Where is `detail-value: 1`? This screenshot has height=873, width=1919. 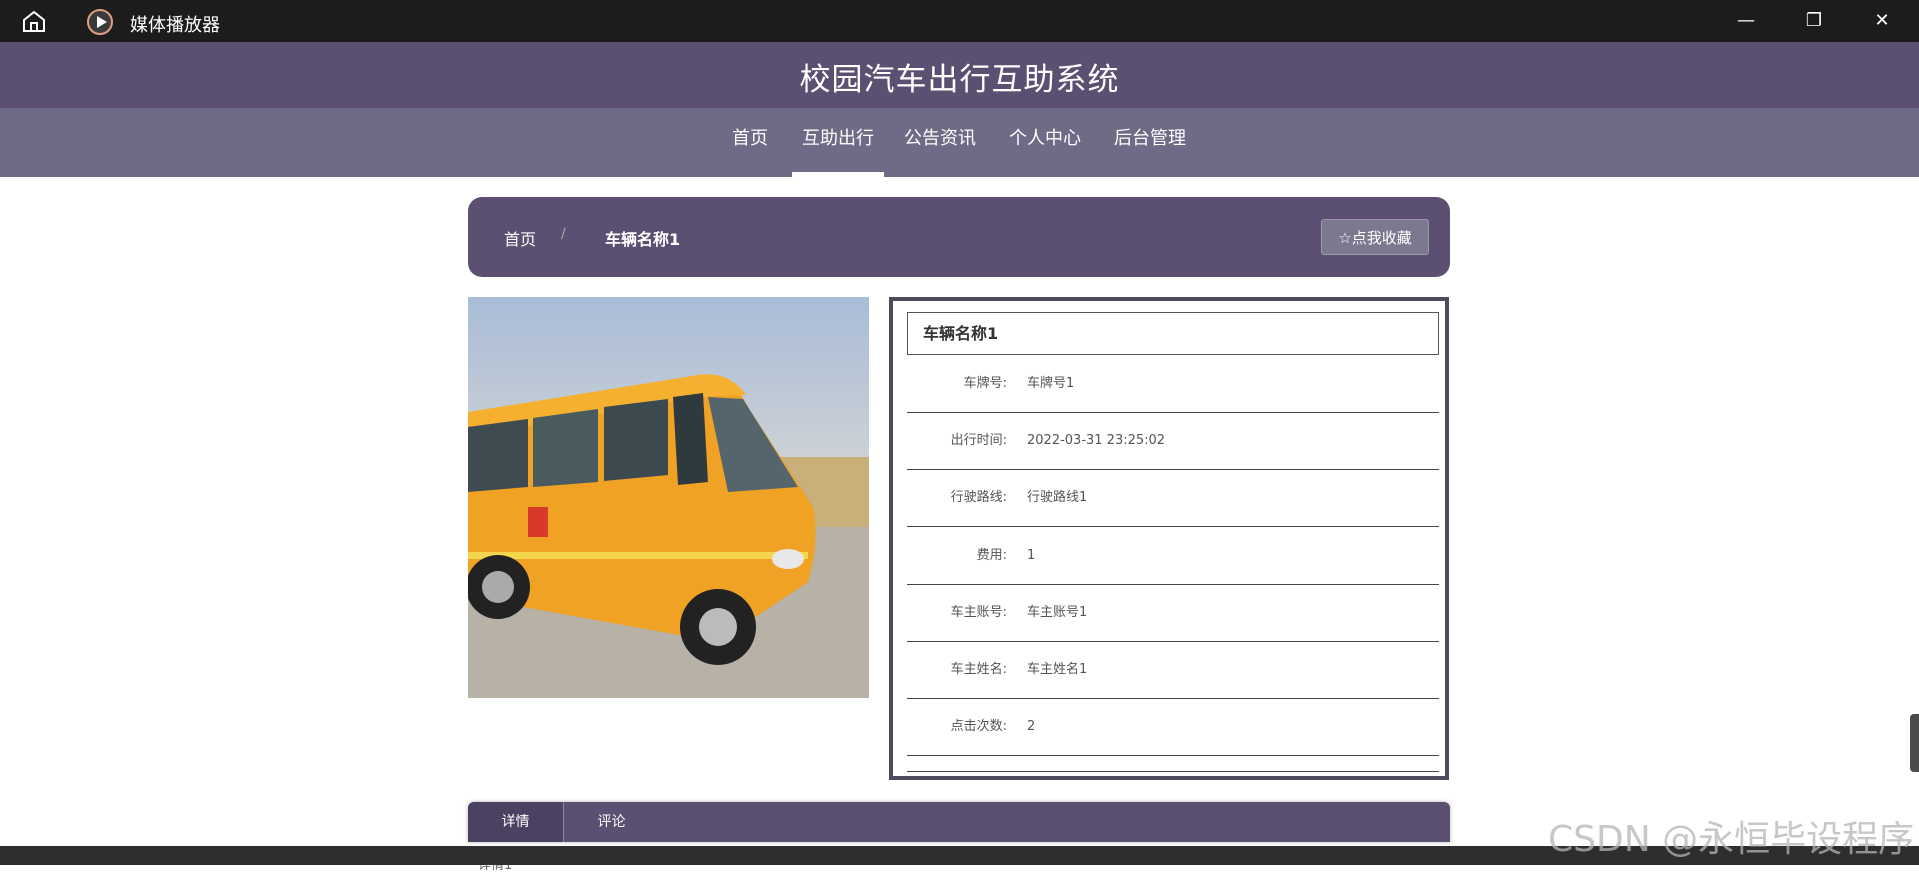 detail-value: 1 is located at coordinates (1031, 555).